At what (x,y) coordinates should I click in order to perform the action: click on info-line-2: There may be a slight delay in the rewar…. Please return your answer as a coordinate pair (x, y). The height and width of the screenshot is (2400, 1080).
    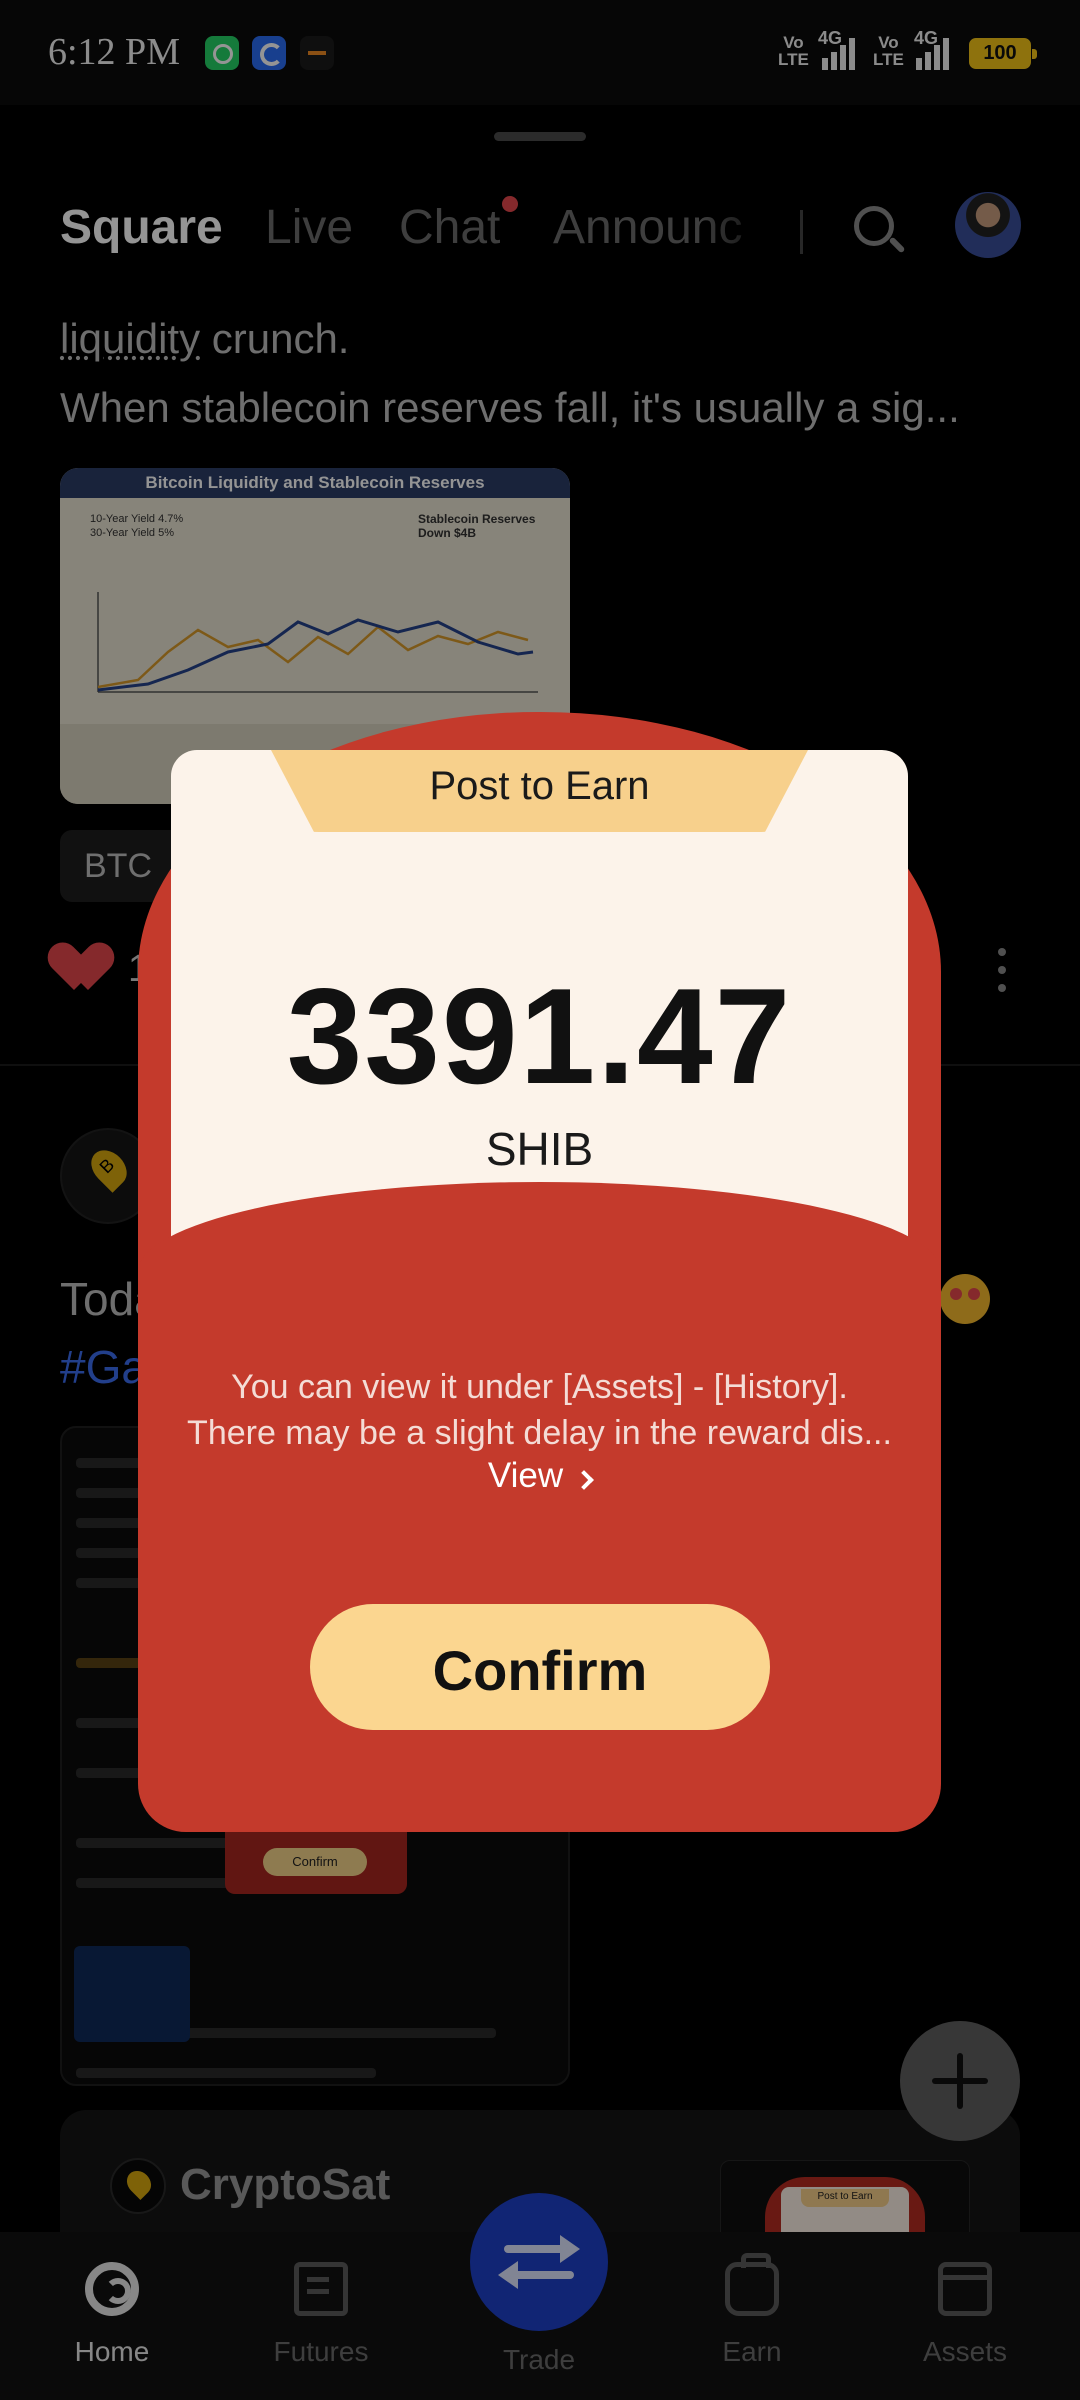
    Looking at the image, I should click on (539, 1433).